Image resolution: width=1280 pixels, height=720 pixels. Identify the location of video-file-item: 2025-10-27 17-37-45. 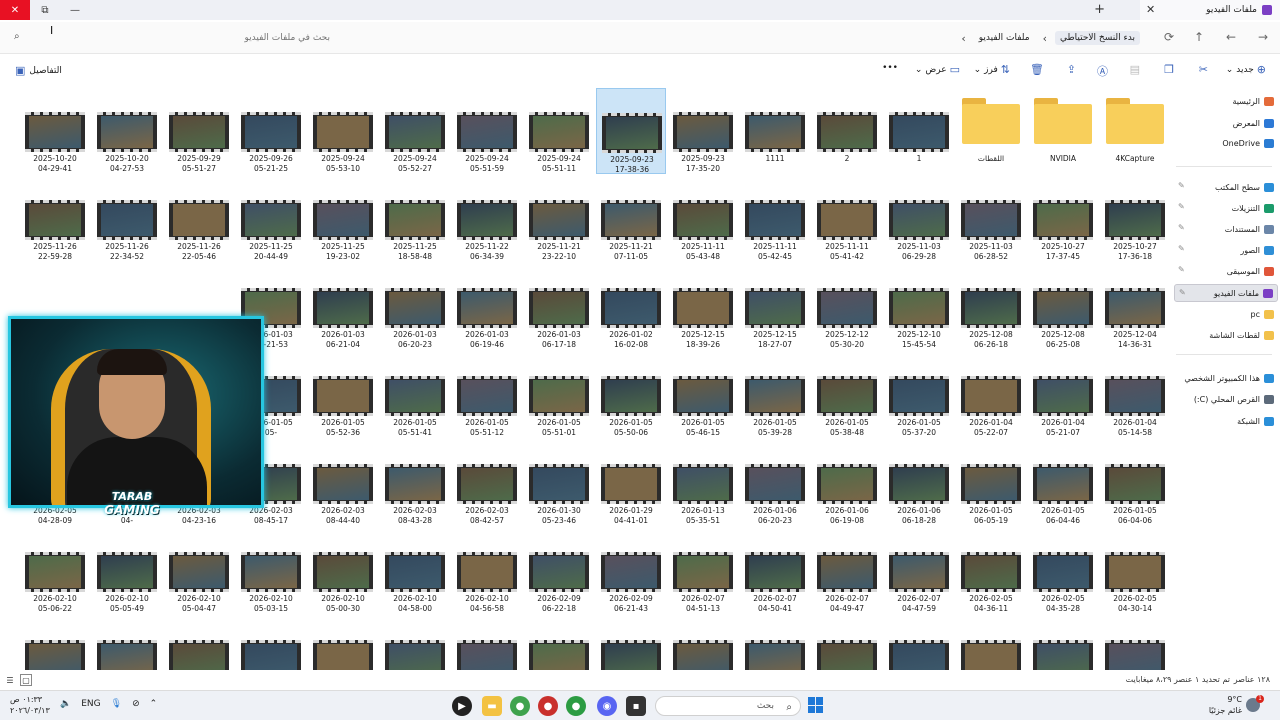
(1063, 219).